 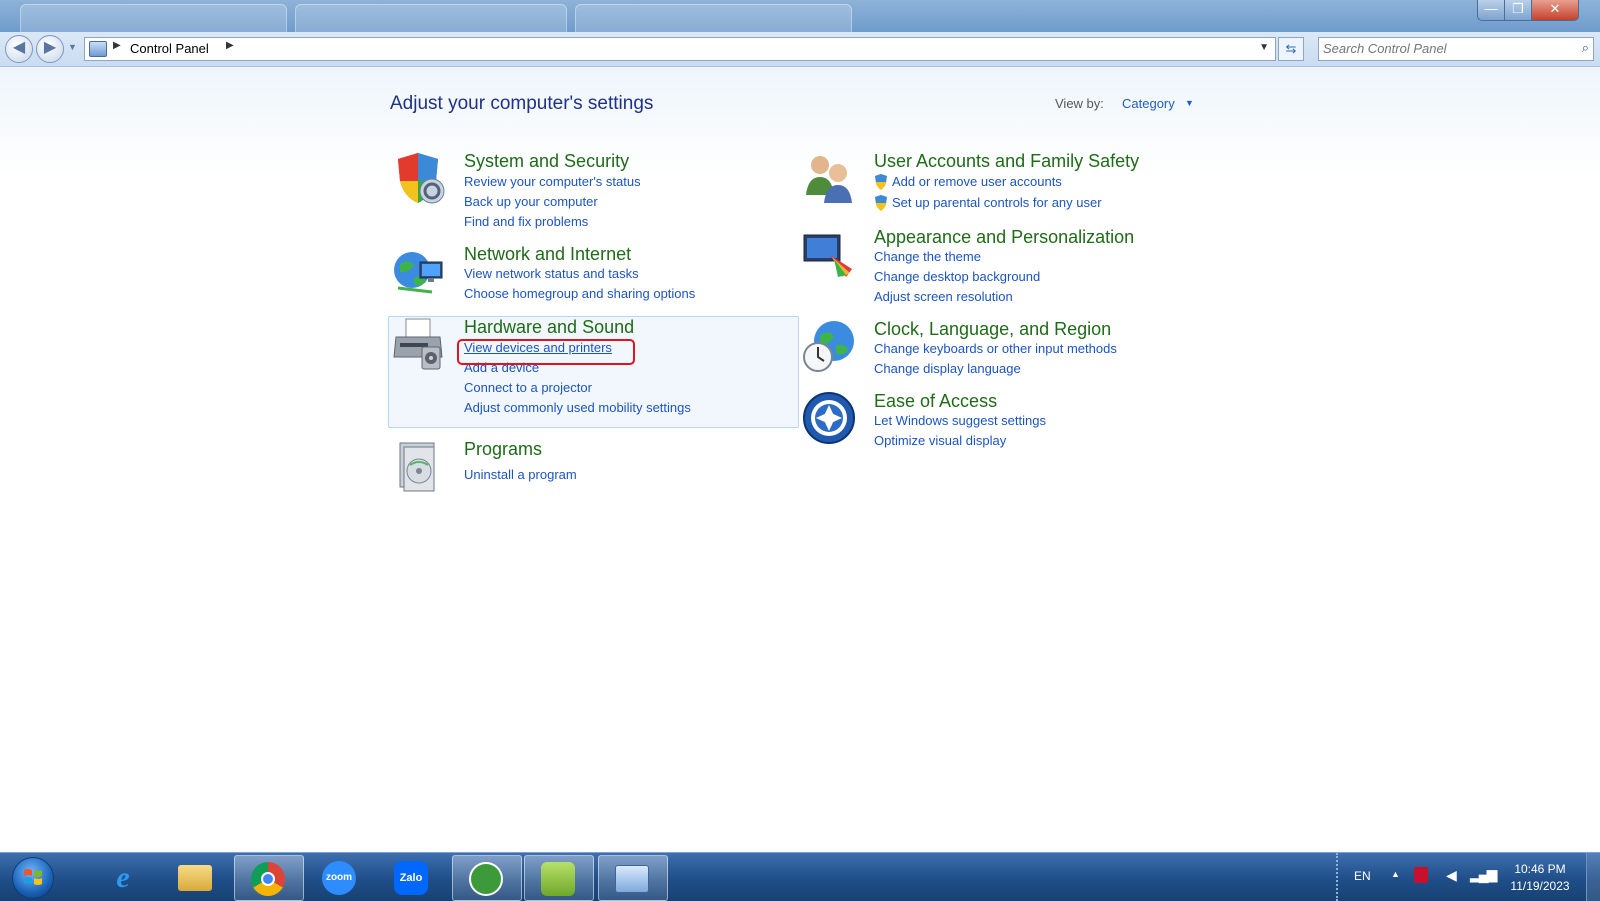 I want to click on app-green-circle-icon, so click(x=486, y=879).